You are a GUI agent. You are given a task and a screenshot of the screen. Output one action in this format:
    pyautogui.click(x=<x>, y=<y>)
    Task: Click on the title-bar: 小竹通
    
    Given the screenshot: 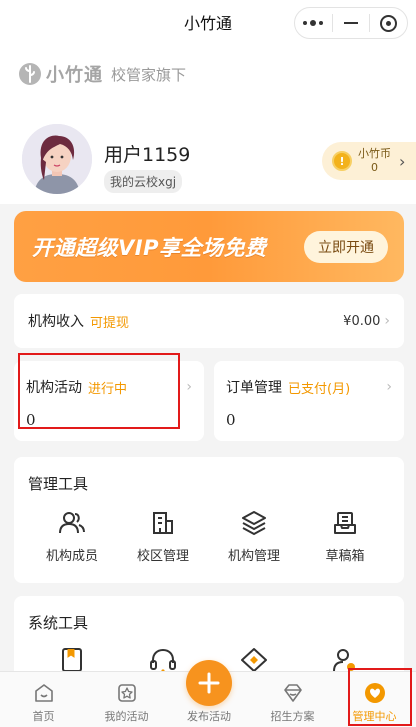 What is the action you would take?
    pyautogui.click(x=208, y=22)
    